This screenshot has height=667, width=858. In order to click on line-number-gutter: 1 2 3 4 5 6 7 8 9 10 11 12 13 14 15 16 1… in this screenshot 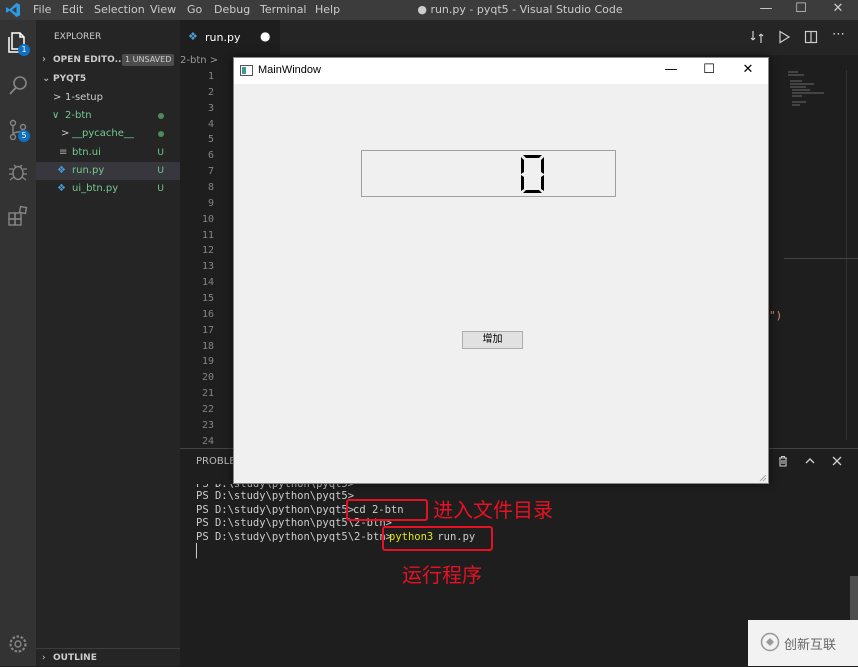, I will do `click(200, 259)`.